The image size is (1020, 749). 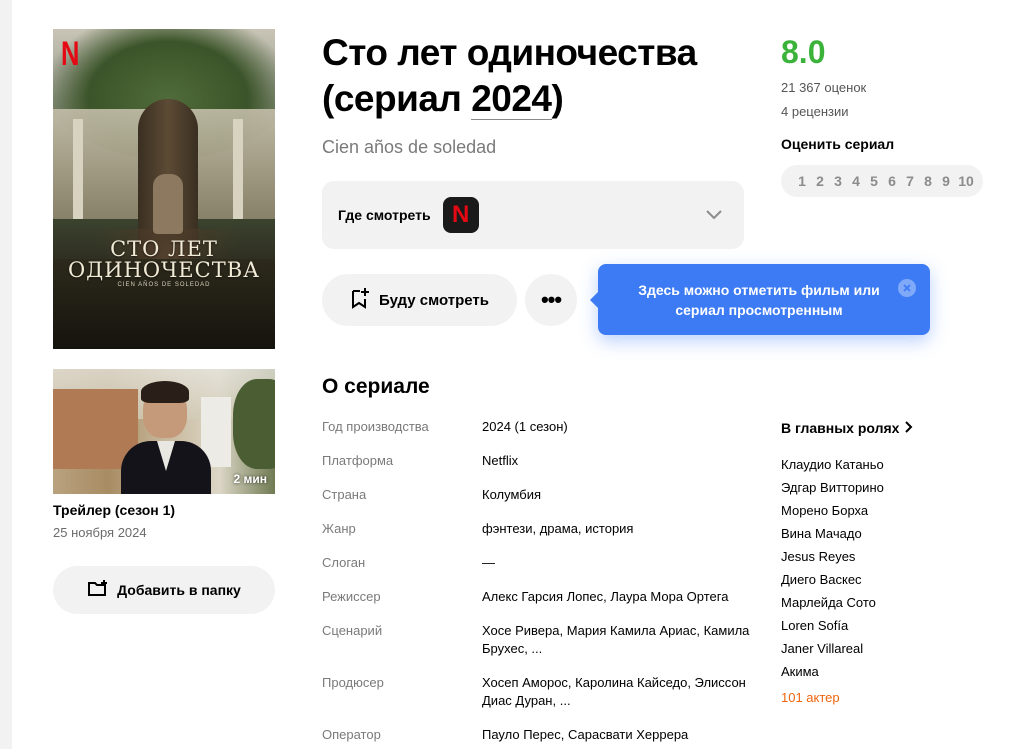 I want to click on poster-title: СТО ЛЕТ ОДИНОЧЕСТВА, so click(x=164, y=260).